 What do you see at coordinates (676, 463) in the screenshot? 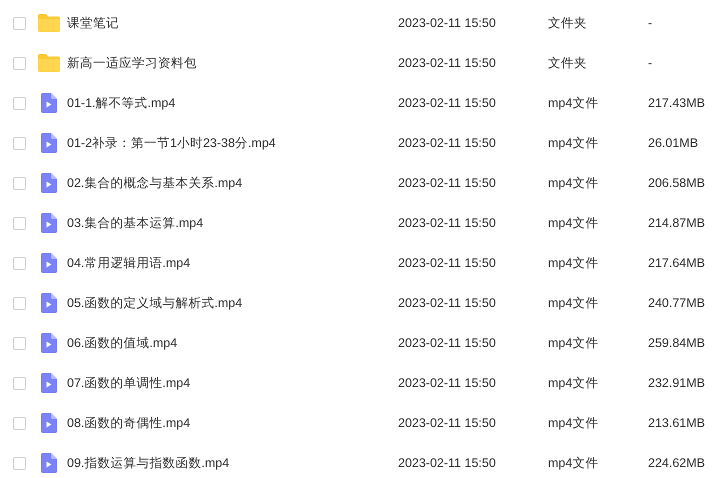
I see `file-size: 224.62MB` at bounding box center [676, 463].